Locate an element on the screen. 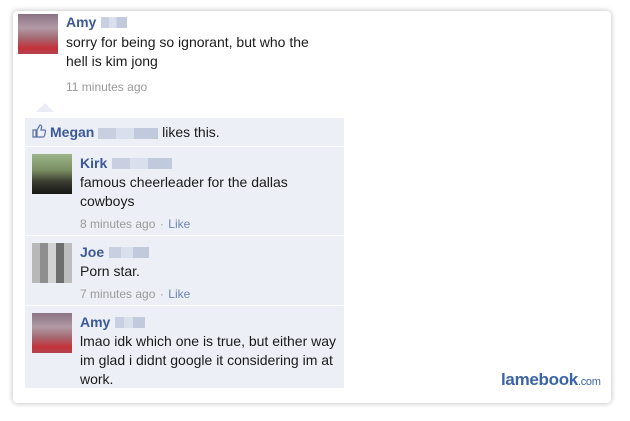 Image resolution: width=630 pixels, height=421 pixels. comment-author-name: Kirk is located at coordinates (93, 163).